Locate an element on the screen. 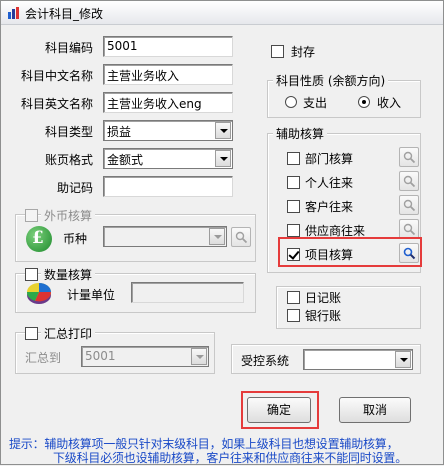  controlled-label: 受控系统 is located at coordinates (265, 361).